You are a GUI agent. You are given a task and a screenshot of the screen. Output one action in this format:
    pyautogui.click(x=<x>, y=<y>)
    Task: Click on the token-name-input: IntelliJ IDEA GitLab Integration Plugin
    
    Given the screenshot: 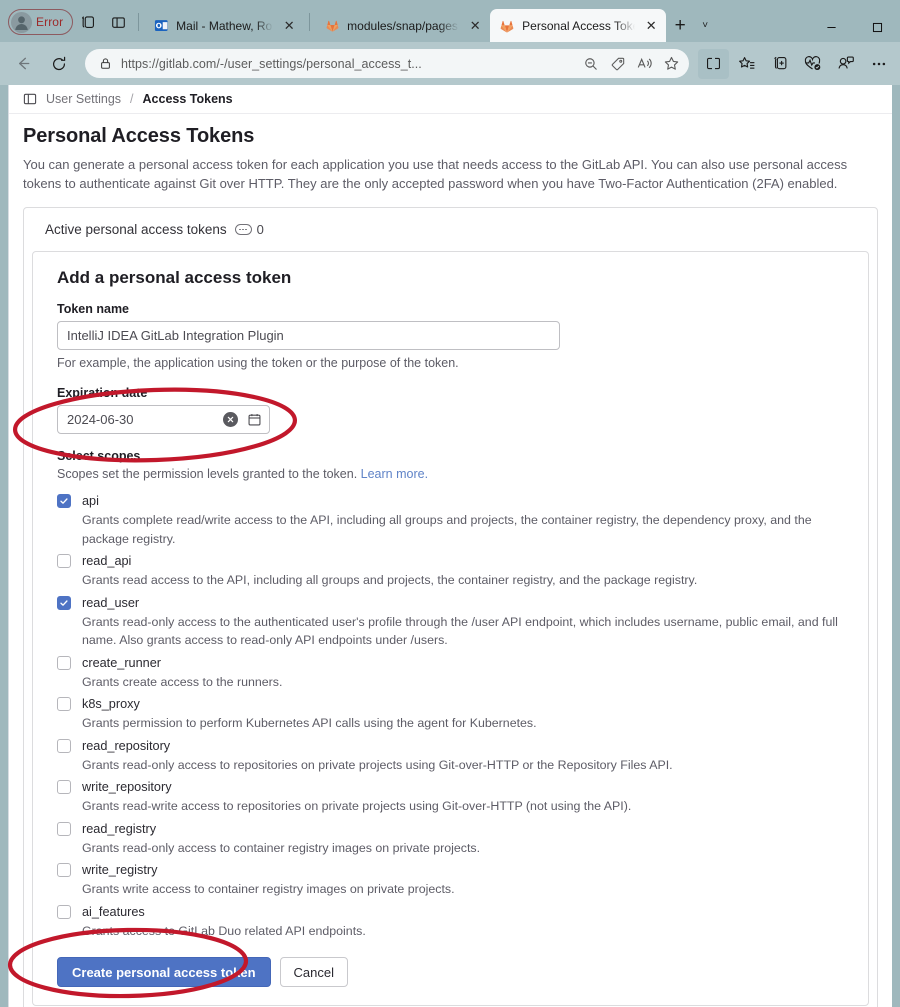 What is the action you would take?
    pyautogui.click(x=308, y=335)
    